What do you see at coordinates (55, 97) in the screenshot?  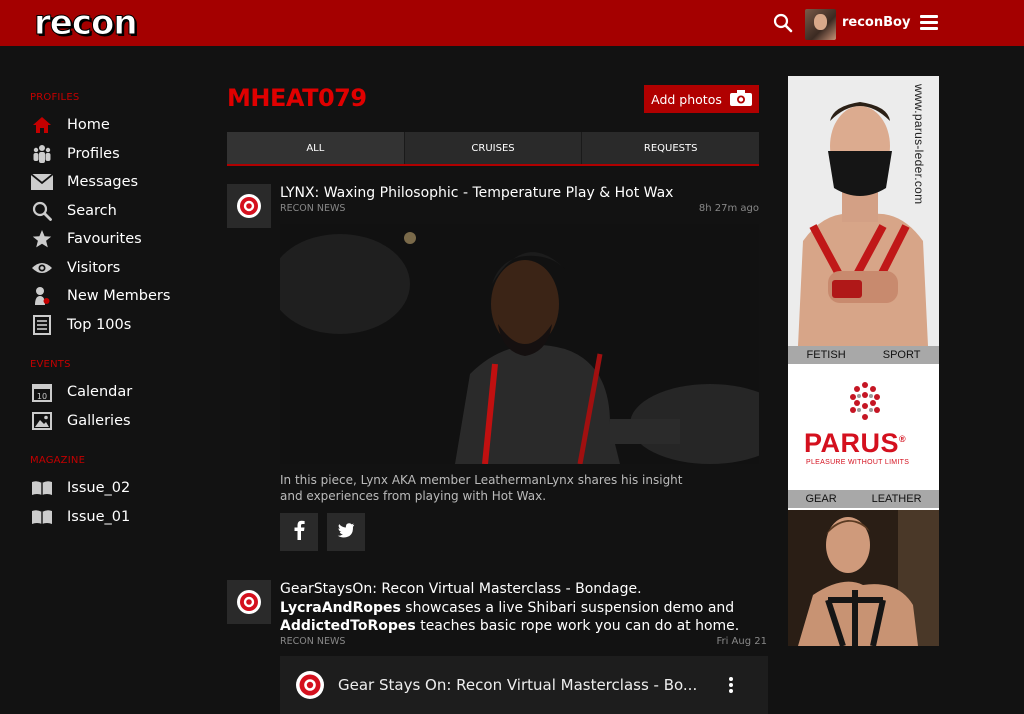 I see `section-label-profiles: PROFILES` at bounding box center [55, 97].